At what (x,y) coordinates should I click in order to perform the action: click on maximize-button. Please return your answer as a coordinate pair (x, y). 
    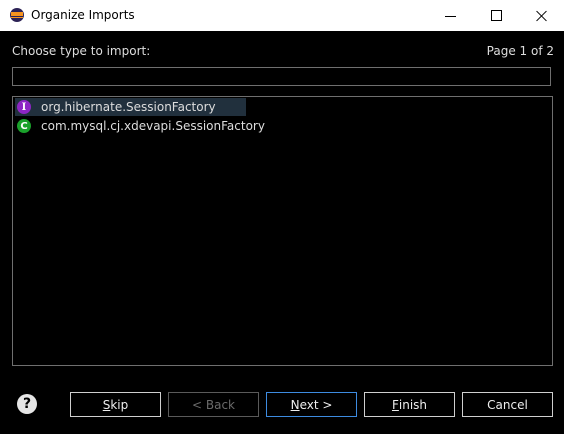
    Looking at the image, I should click on (496, 15).